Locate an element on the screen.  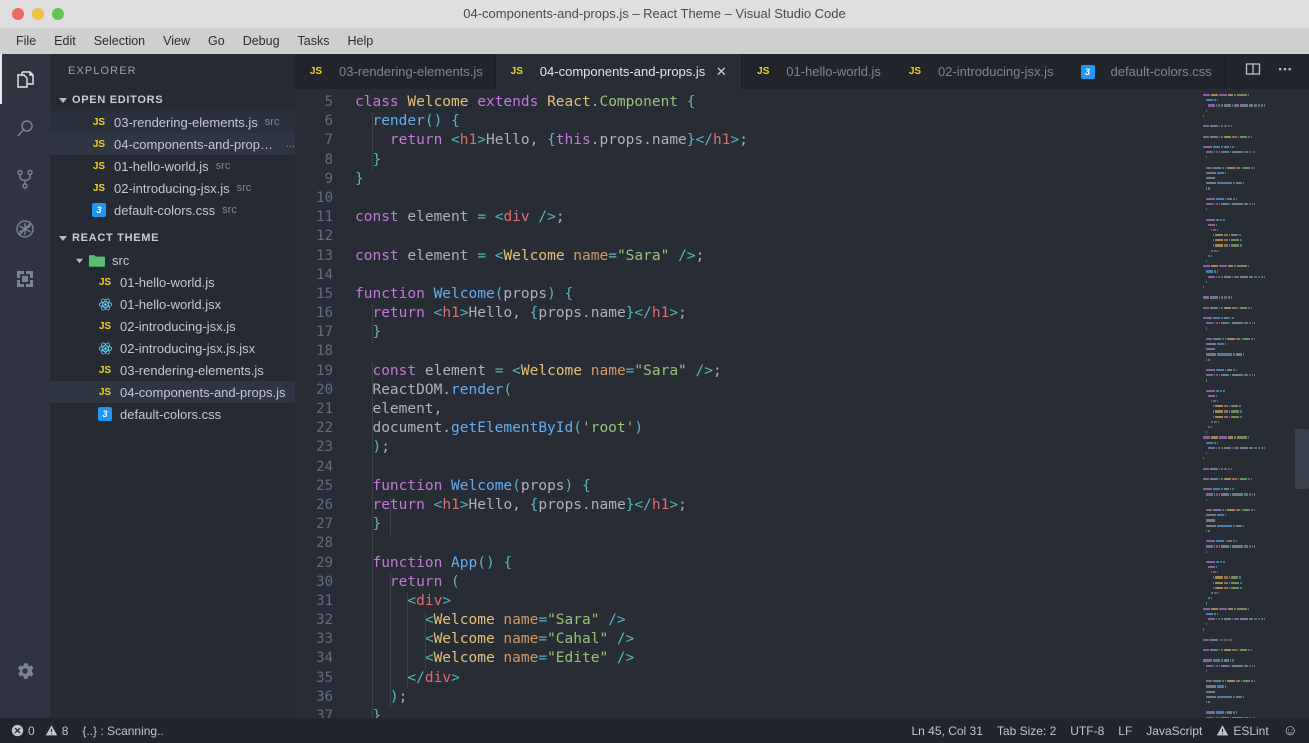
tab-03-rendering-elements: JS 03-rendering-elements.js is located at coordinates (395, 71).